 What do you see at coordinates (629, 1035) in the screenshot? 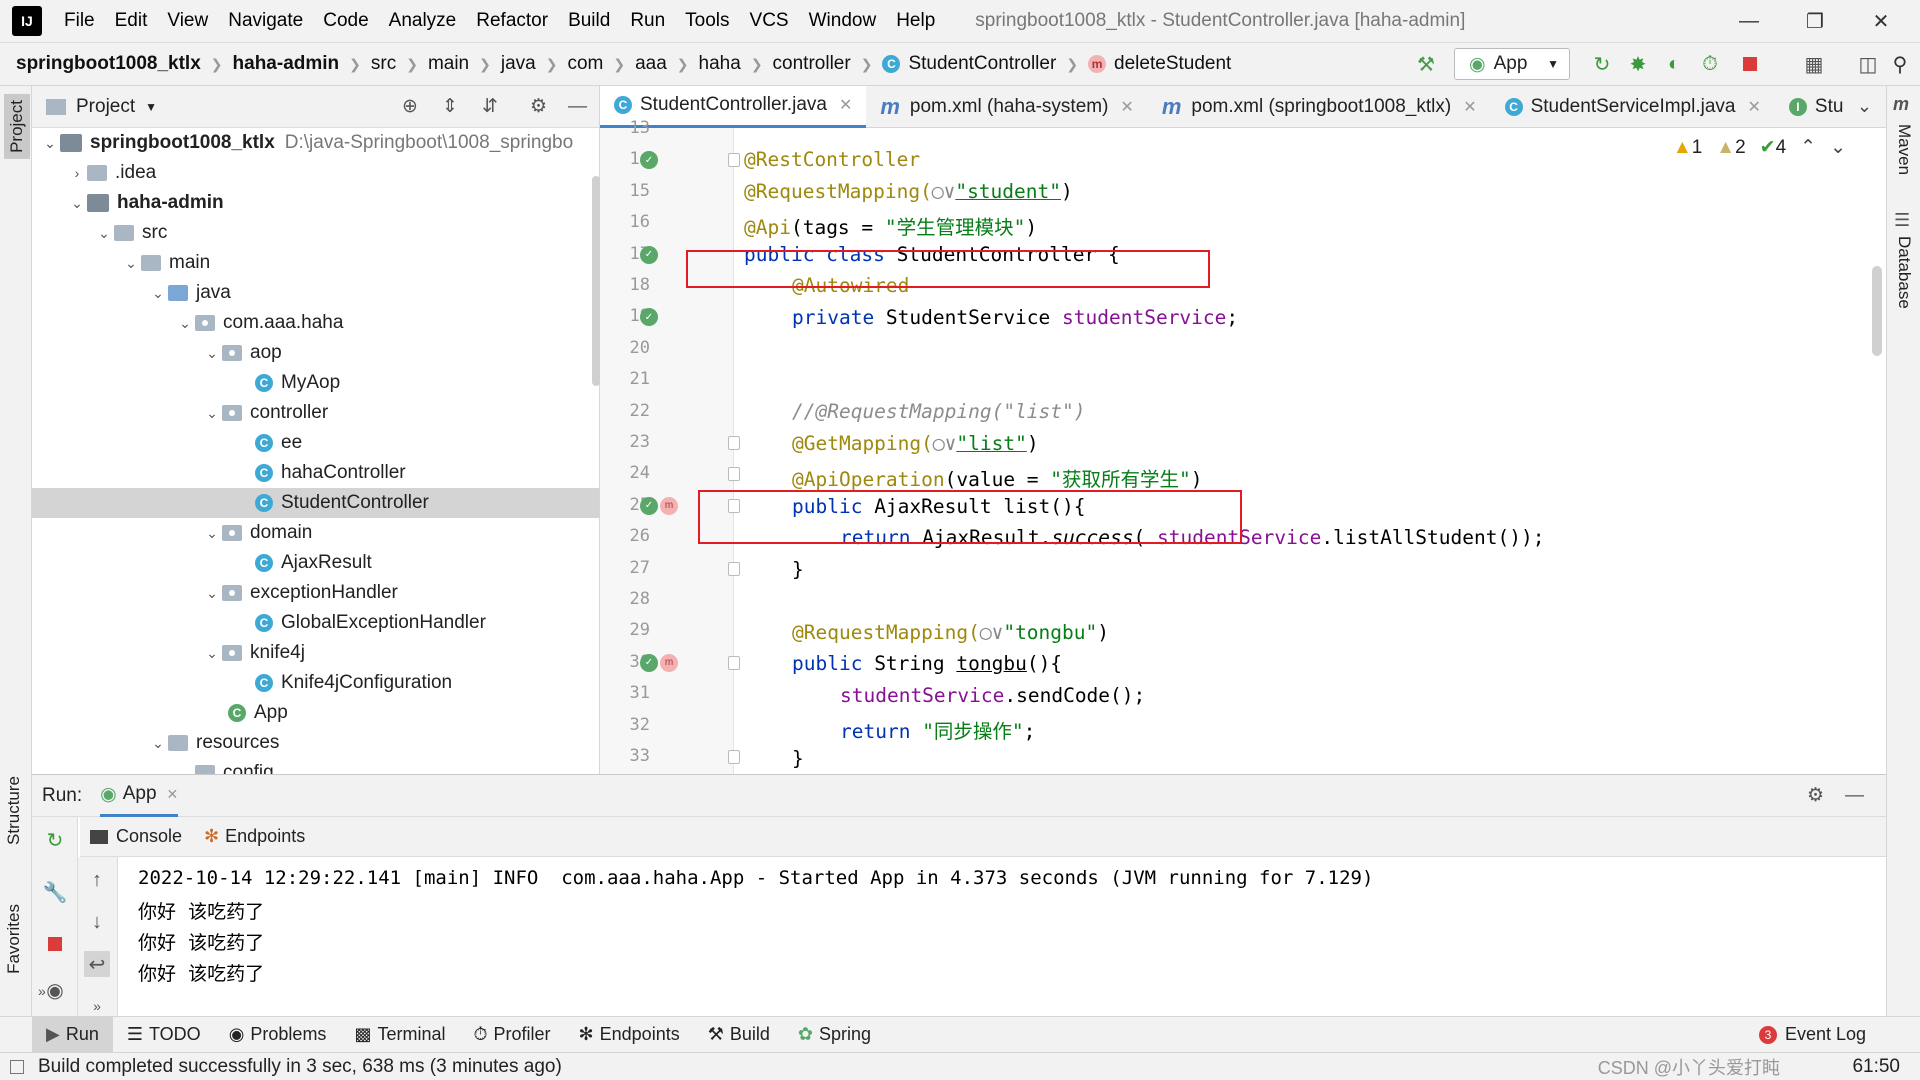
I see `tool-tab-endpoints: ✻ Endpoints` at bounding box center [629, 1035].